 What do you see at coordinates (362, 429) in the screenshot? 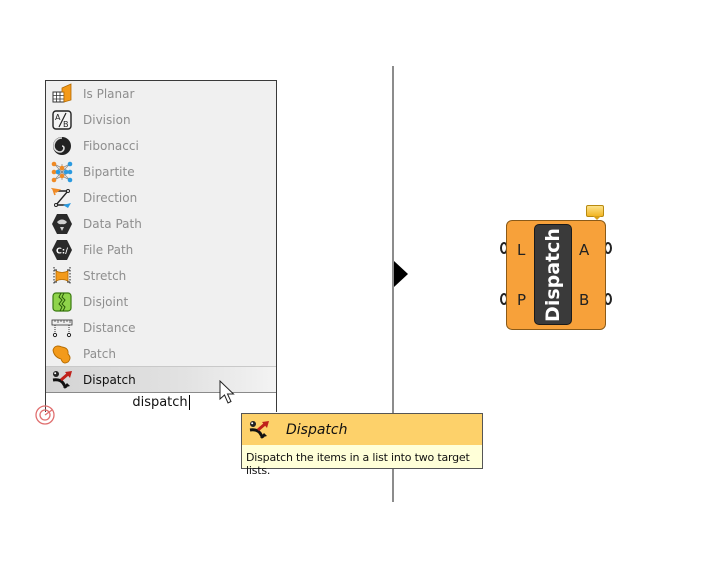
I see `tooltip-header: Dispatch` at bounding box center [362, 429].